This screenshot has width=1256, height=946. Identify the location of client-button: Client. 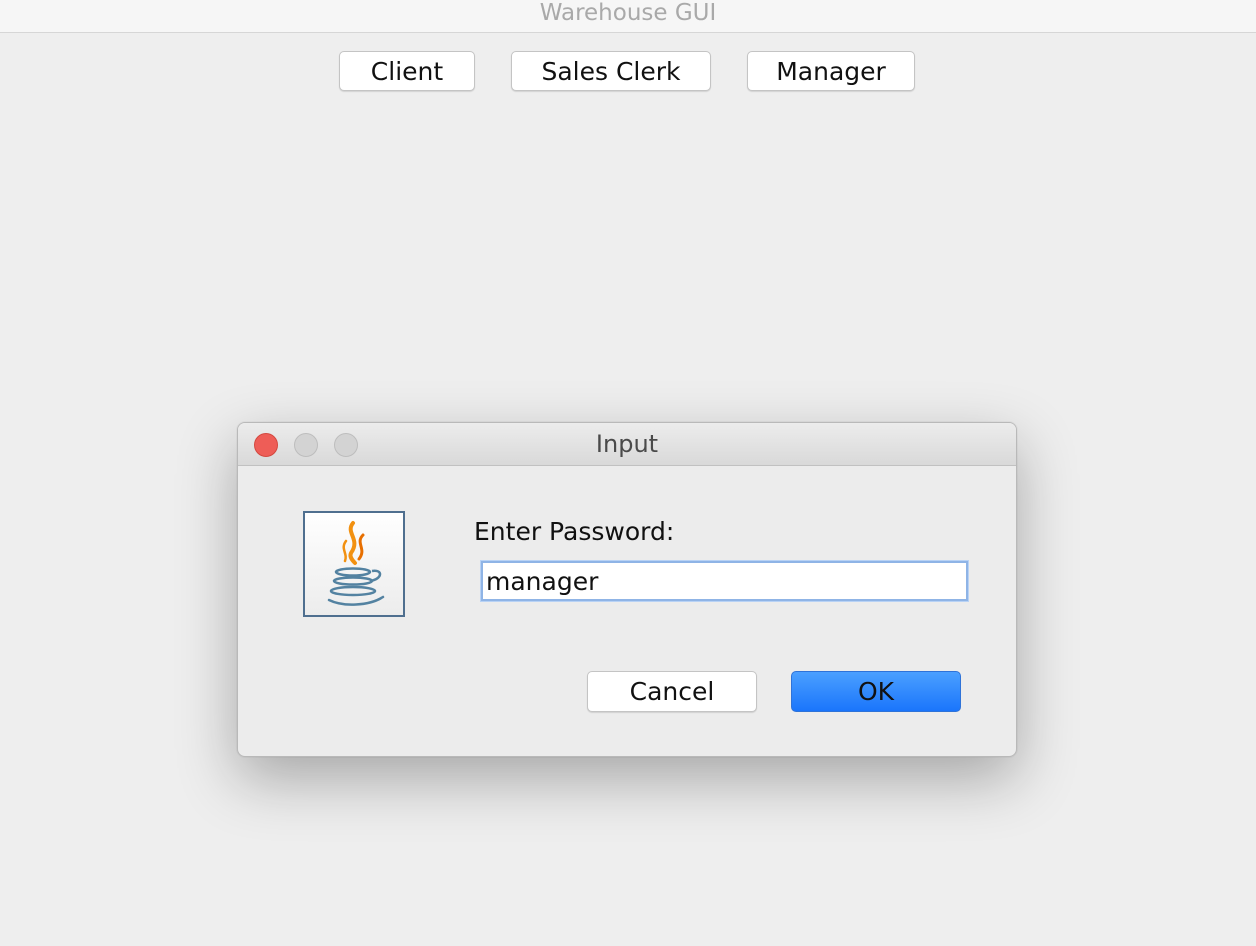
(407, 71).